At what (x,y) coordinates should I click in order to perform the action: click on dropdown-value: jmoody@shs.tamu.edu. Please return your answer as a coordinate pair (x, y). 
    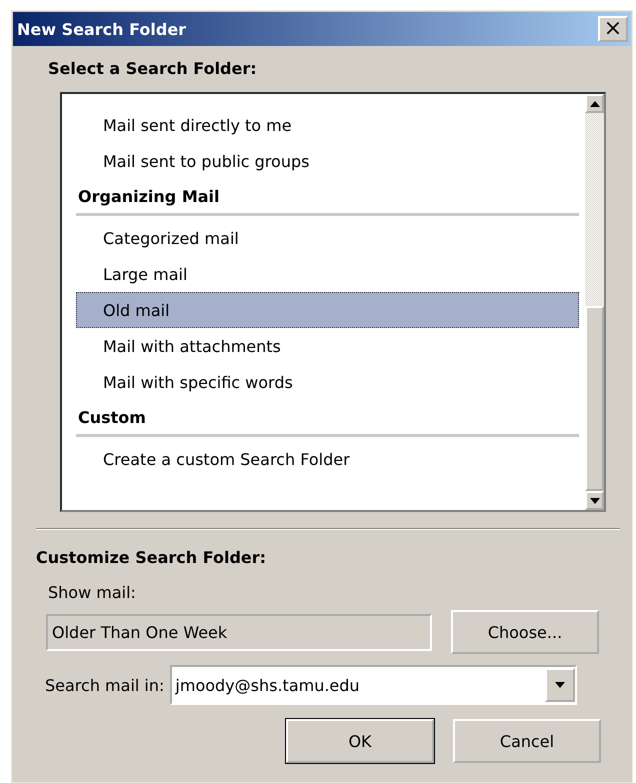
    Looking at the image, I should click on (267, 685).